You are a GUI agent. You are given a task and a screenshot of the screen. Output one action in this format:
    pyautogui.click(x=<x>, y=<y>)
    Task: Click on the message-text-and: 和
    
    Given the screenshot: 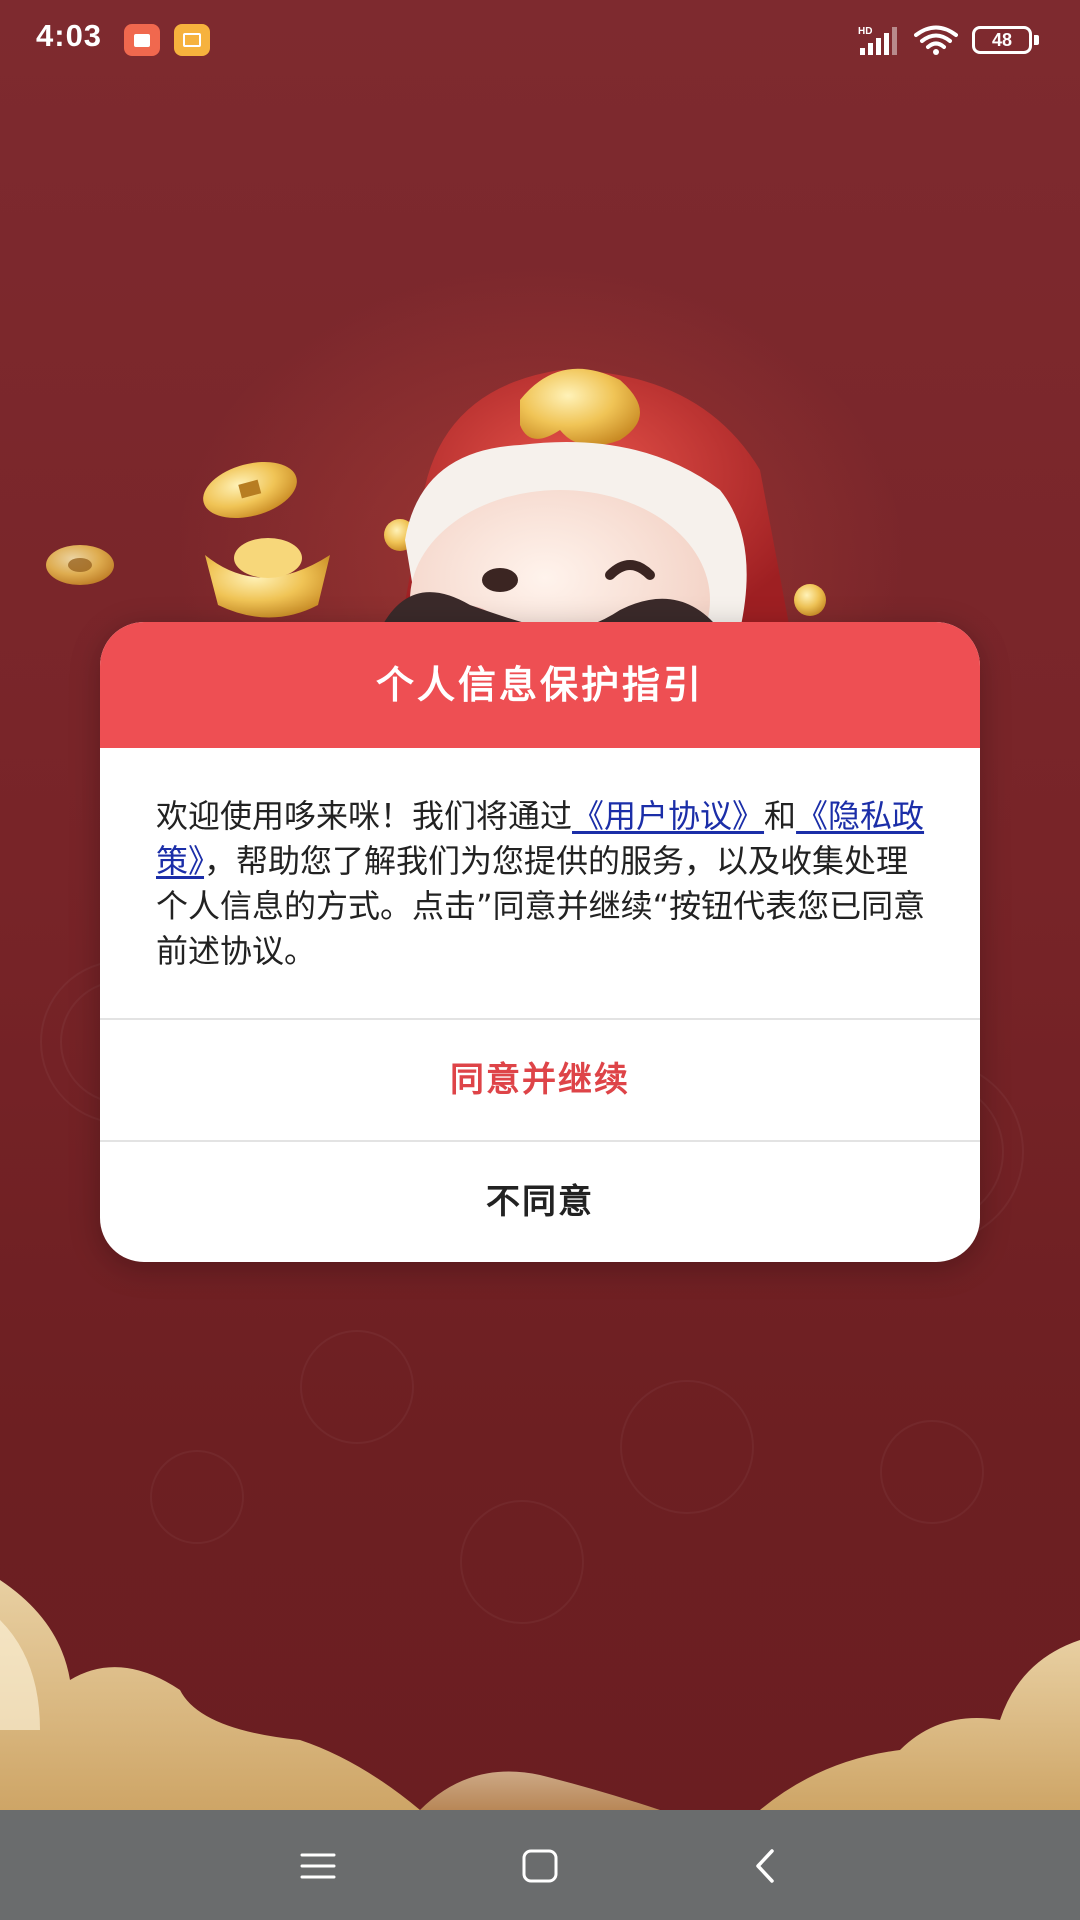 What is the action you would take?
    pyautogui.click(x=780, y=816)
    